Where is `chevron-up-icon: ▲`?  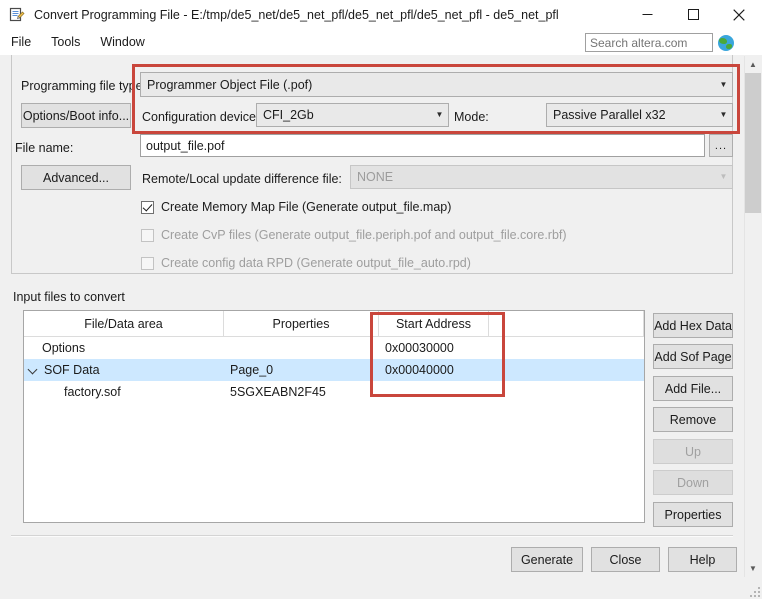 chevron-up-icon: ▲ is located at coordinates (753, 64).